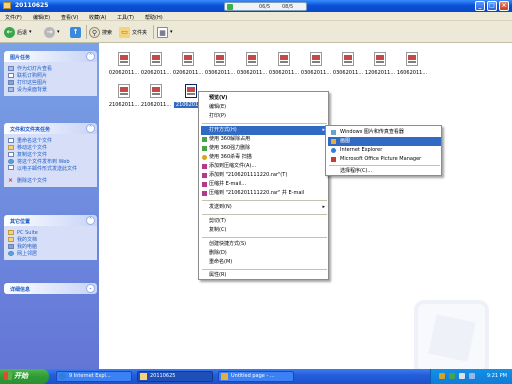 The image size is (512, 384). What do you see at coordinates (51, 246) in the screenshot?
I see `place-my-computer: 我的电脑` at bounding box center [51, 246].